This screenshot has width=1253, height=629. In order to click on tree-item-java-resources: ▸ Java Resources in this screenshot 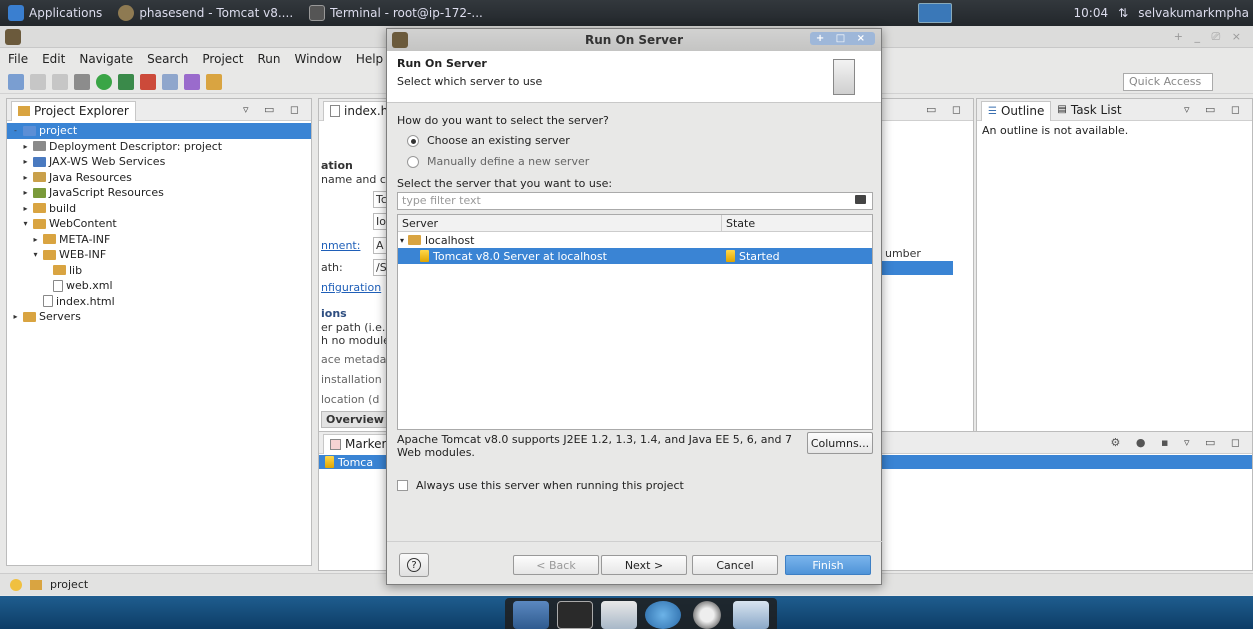, I will do `click(159, 178)`.